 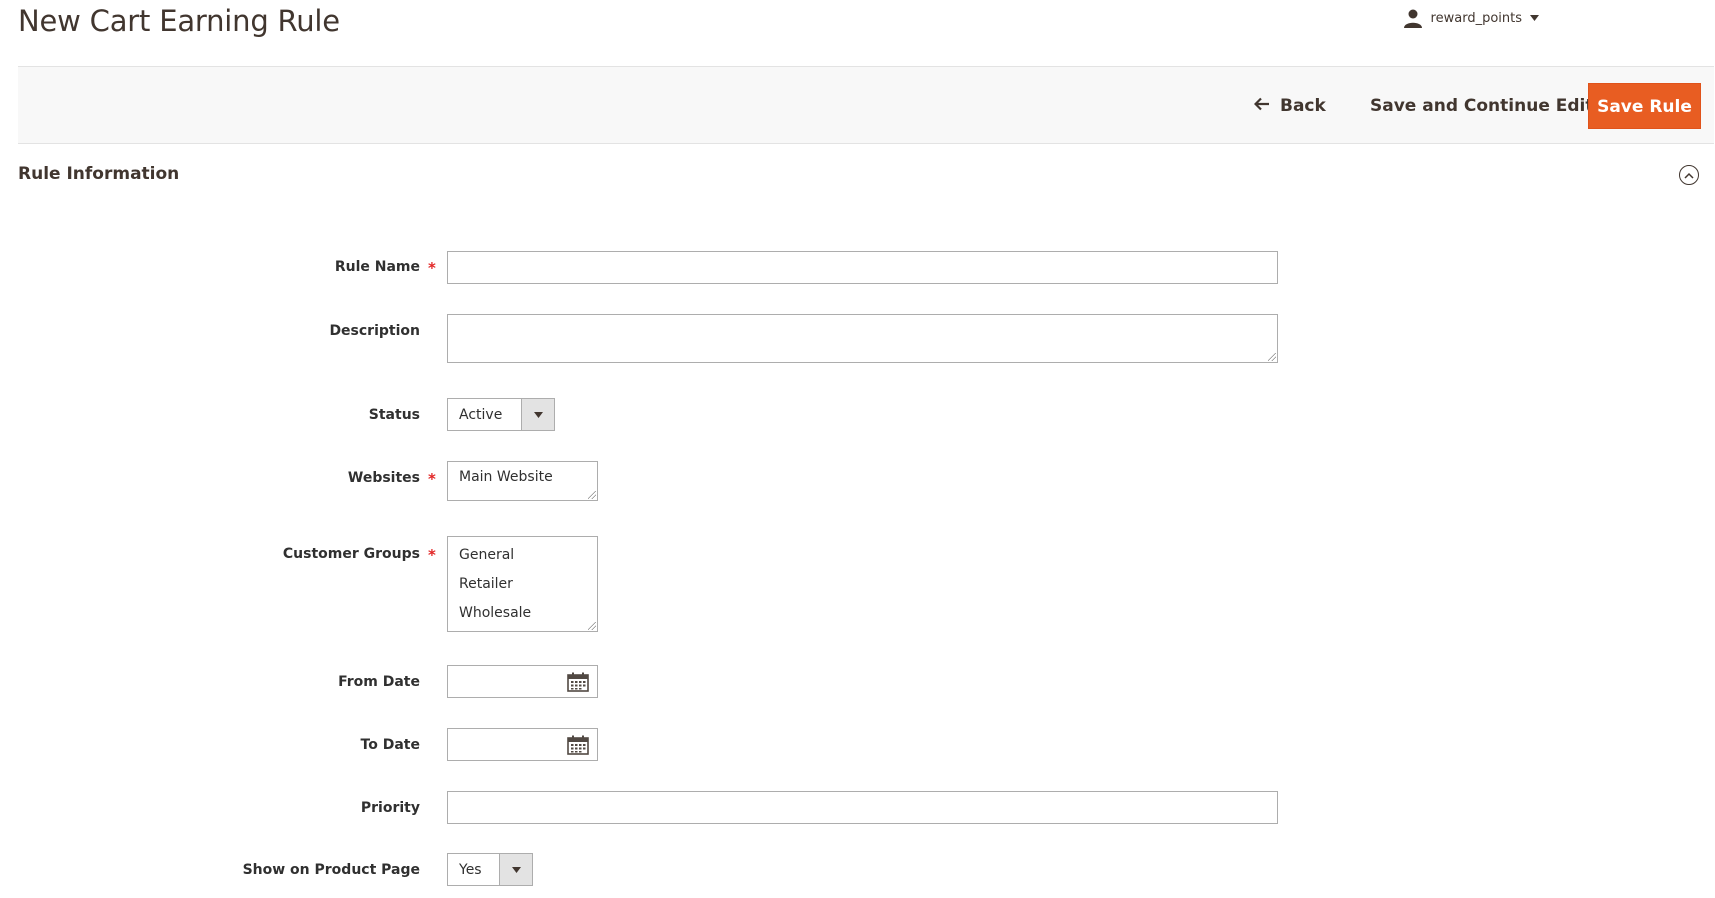 I want to click on customer-group-option: General, so click(x=522, y=555).